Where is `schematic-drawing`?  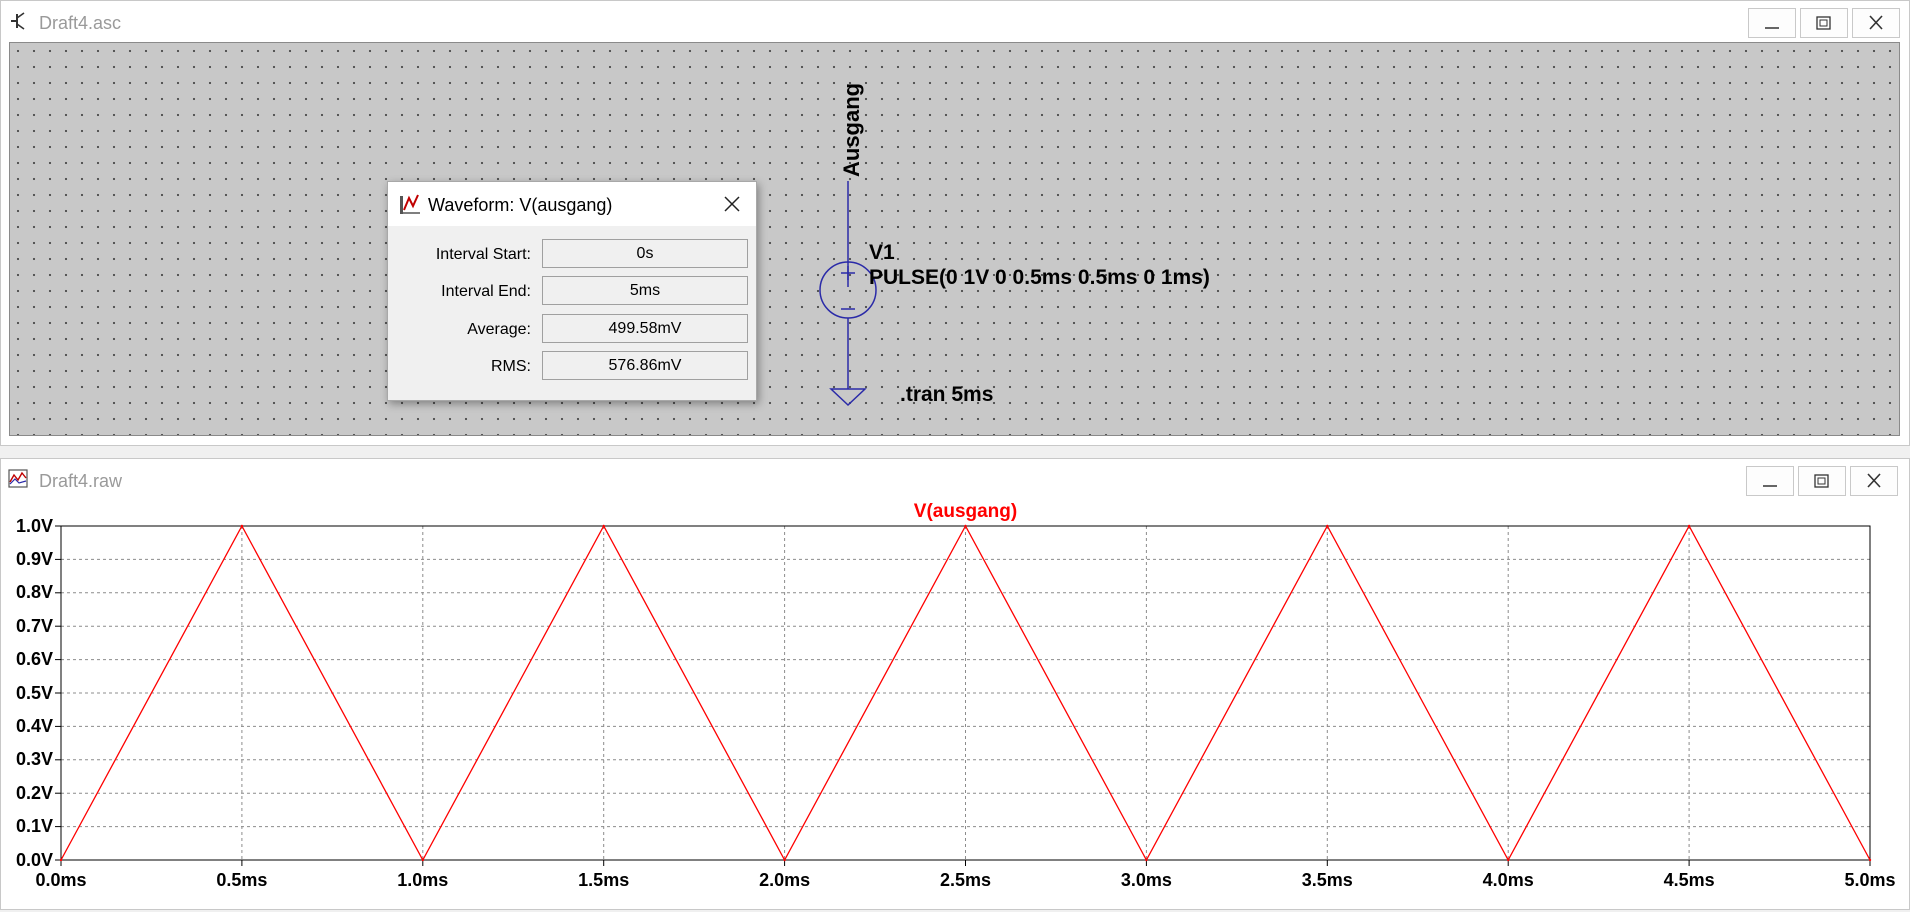 schematic-drawing is located at coordinates (848, 294).